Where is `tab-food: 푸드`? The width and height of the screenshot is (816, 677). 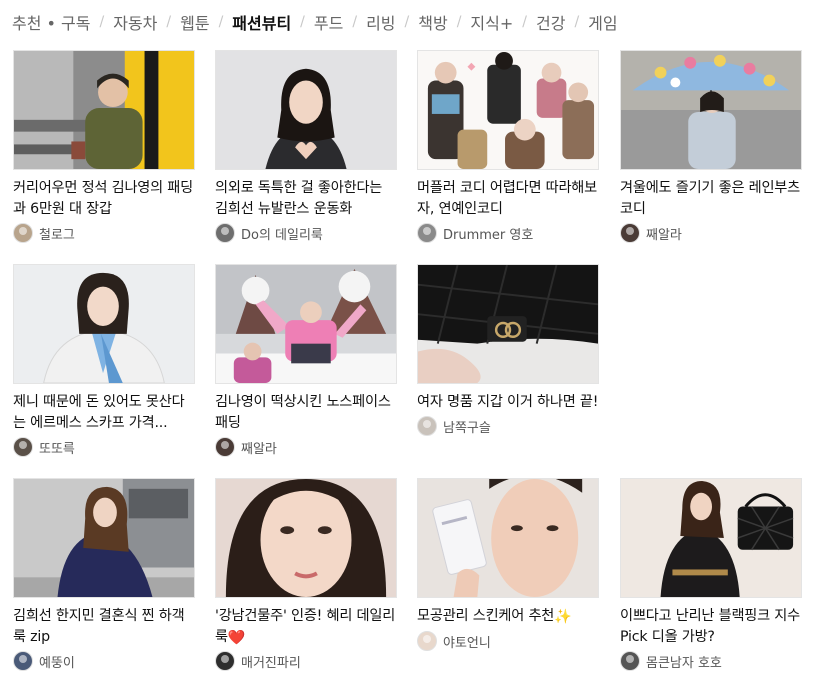
tab-food: 푸드 is located at coordinates (328, 22).